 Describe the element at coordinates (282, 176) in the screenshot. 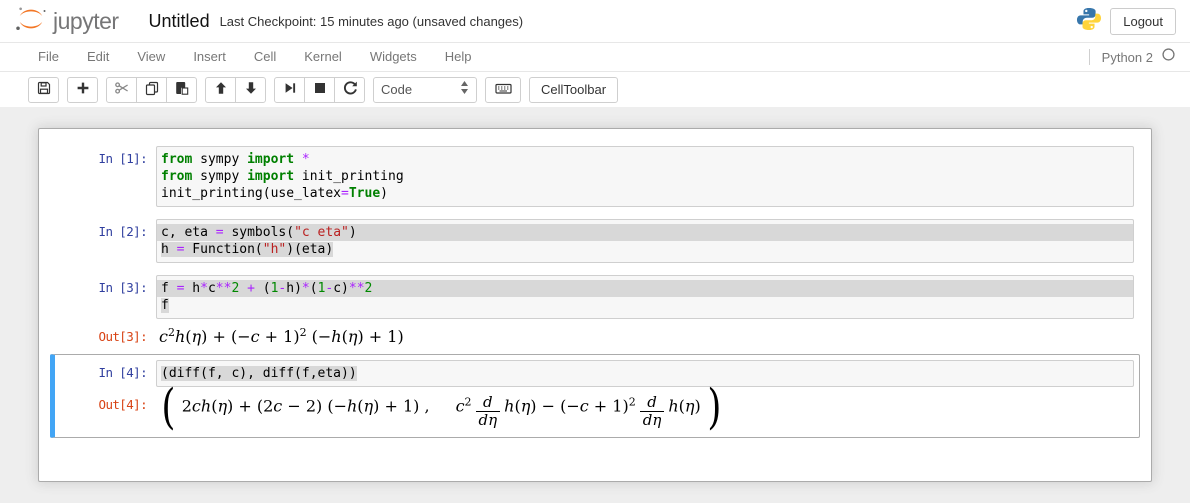

I see `code-line: from sympy import init_printing` at that location.